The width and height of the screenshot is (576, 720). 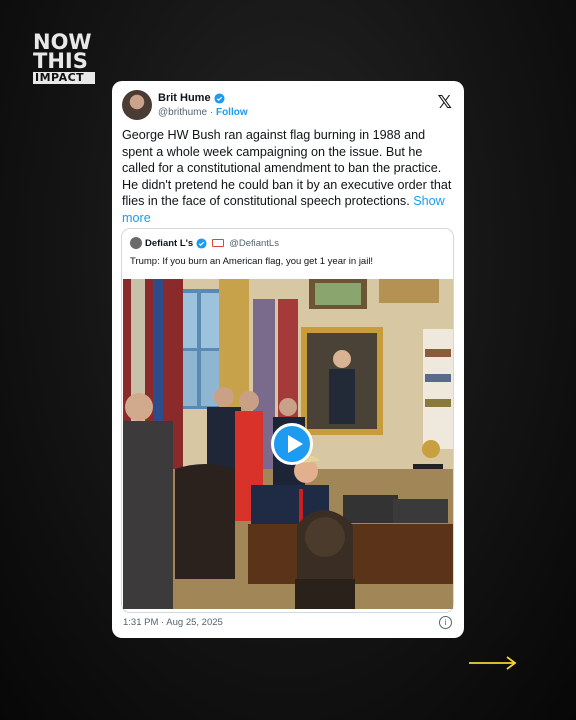 I want to click on tweet-header: Brit Hume @brithume · Follow 𝕏, so click(x=288, y=106).